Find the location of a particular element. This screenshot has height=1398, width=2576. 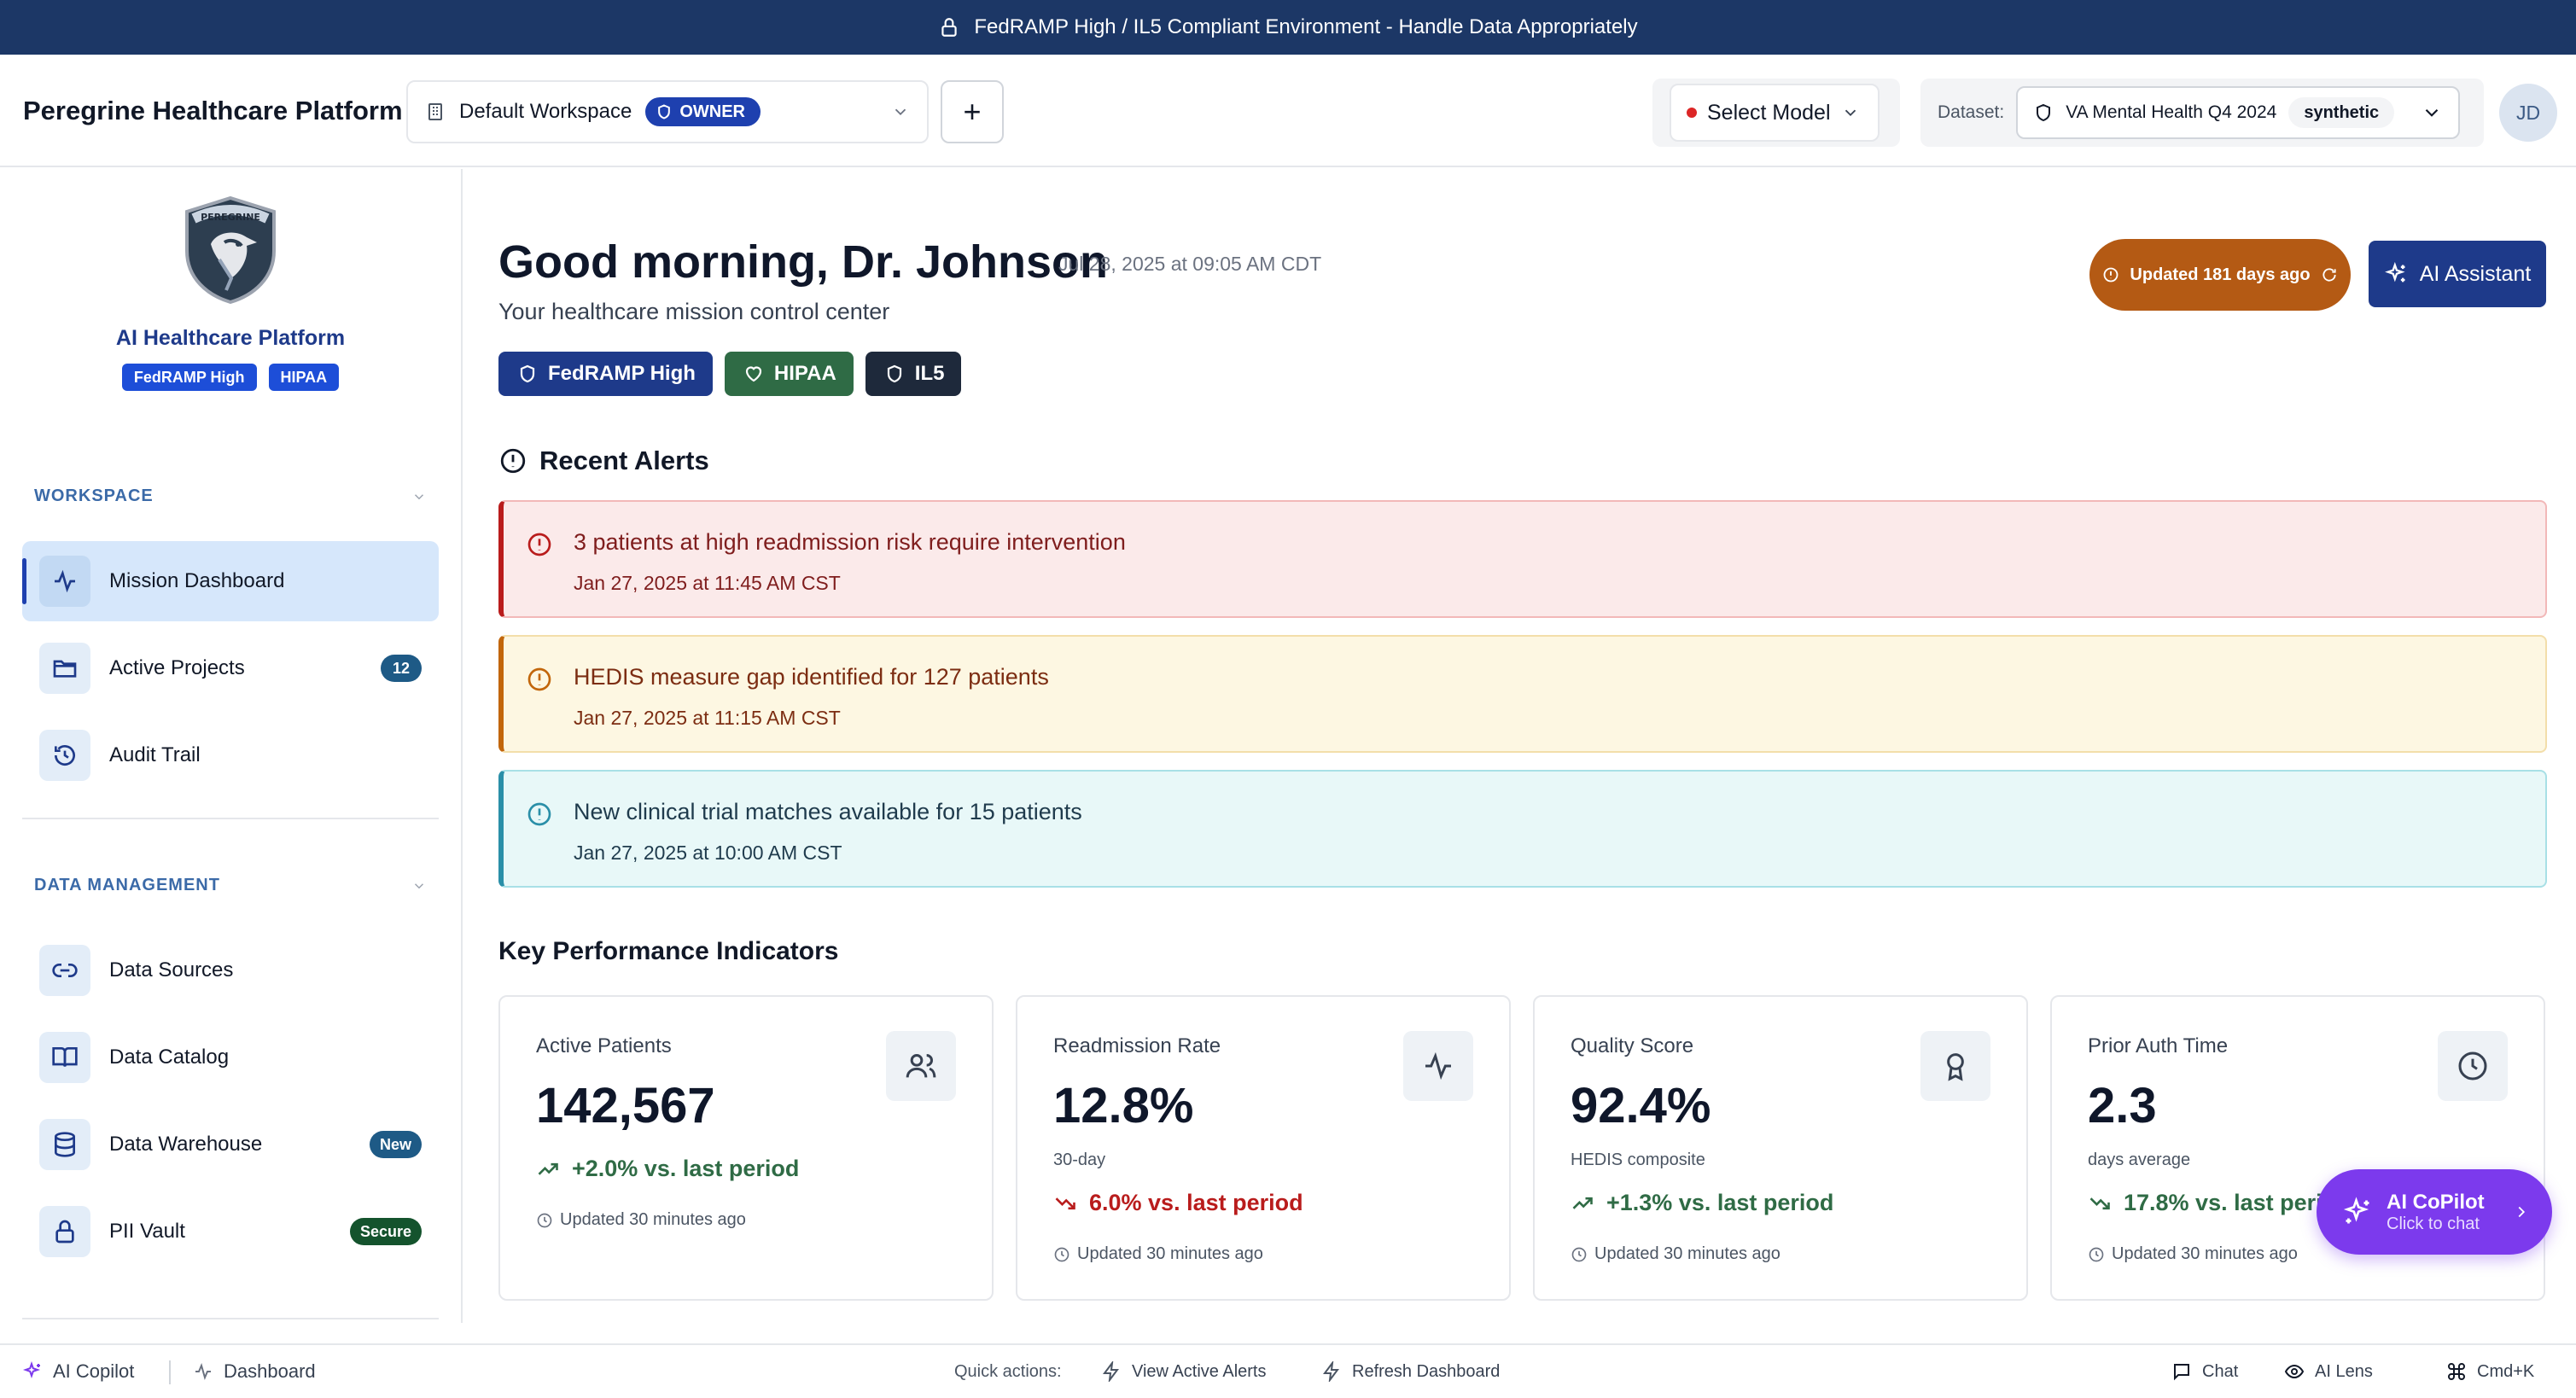

sidebar-item-mission-dashboard: Mission Dashboard is located at coordinates (230, 581).